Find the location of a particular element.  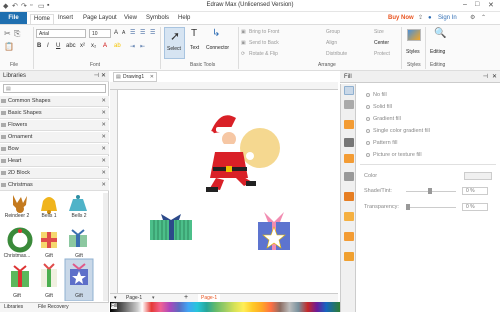

sign-in-link: Sign In is located at coordinates (447, 19).